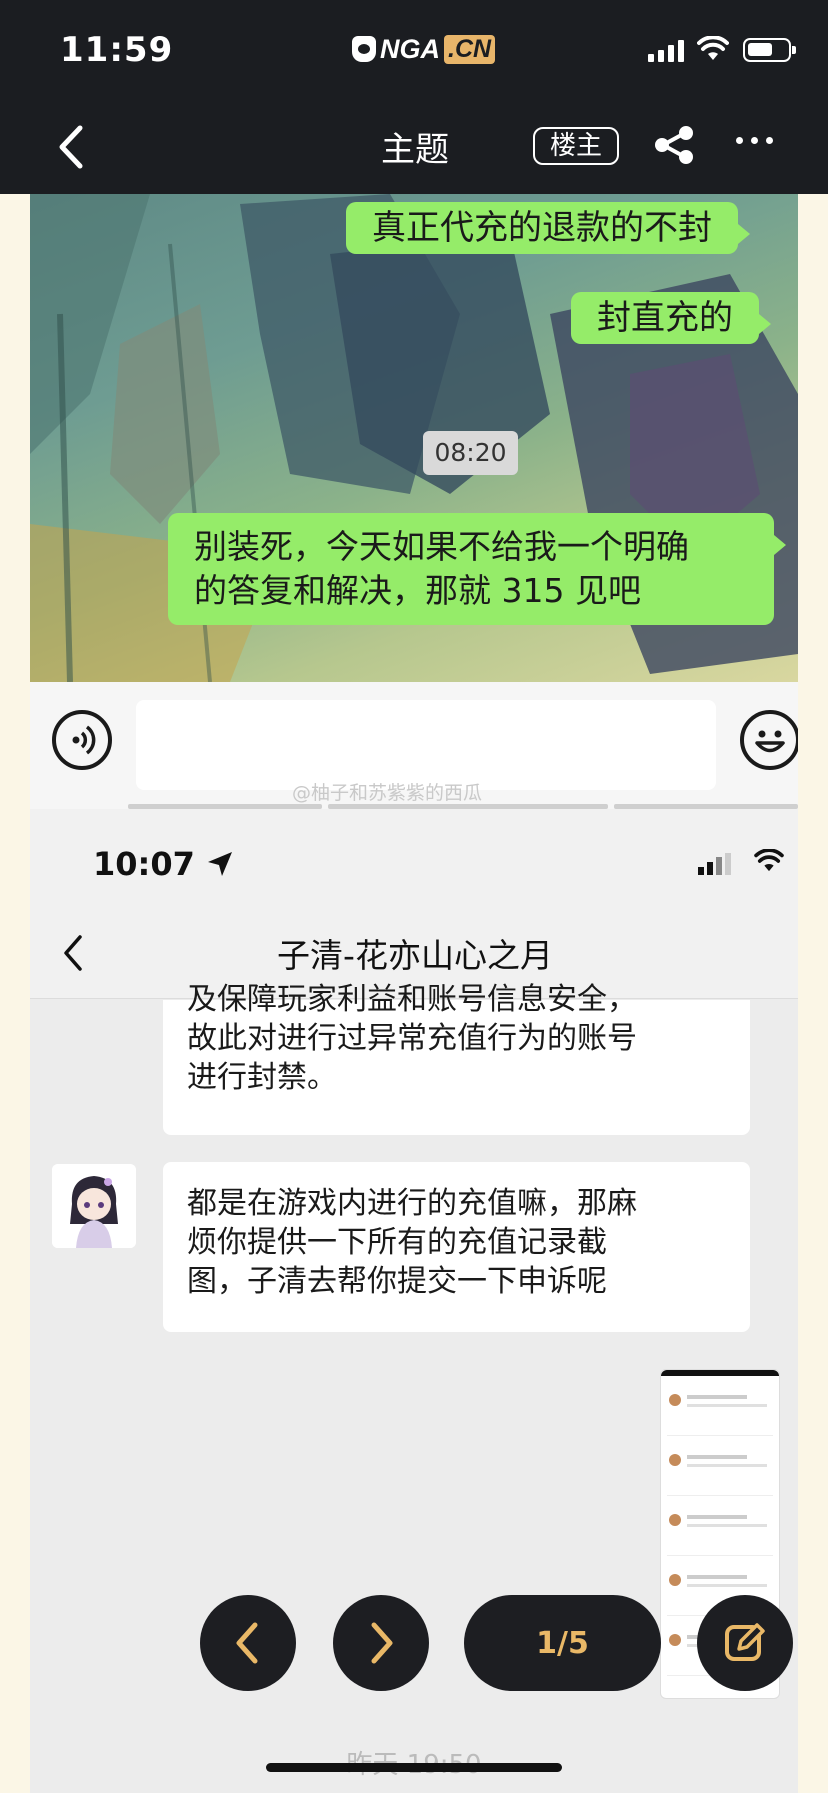 The image size is (828, 1793). What do you see at coordinates (397, 1242) in the screenshot?
I see `message-line: 烦你提供一下所有的充值记录截` at bounding box center [397, 1242].